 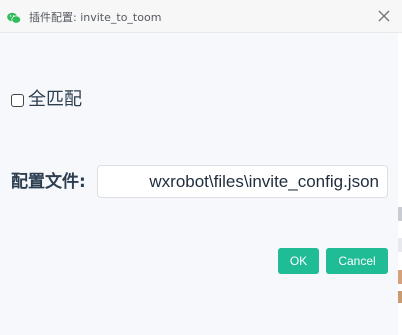 I want to click on background-window-edge, so click(x=400, y=184).